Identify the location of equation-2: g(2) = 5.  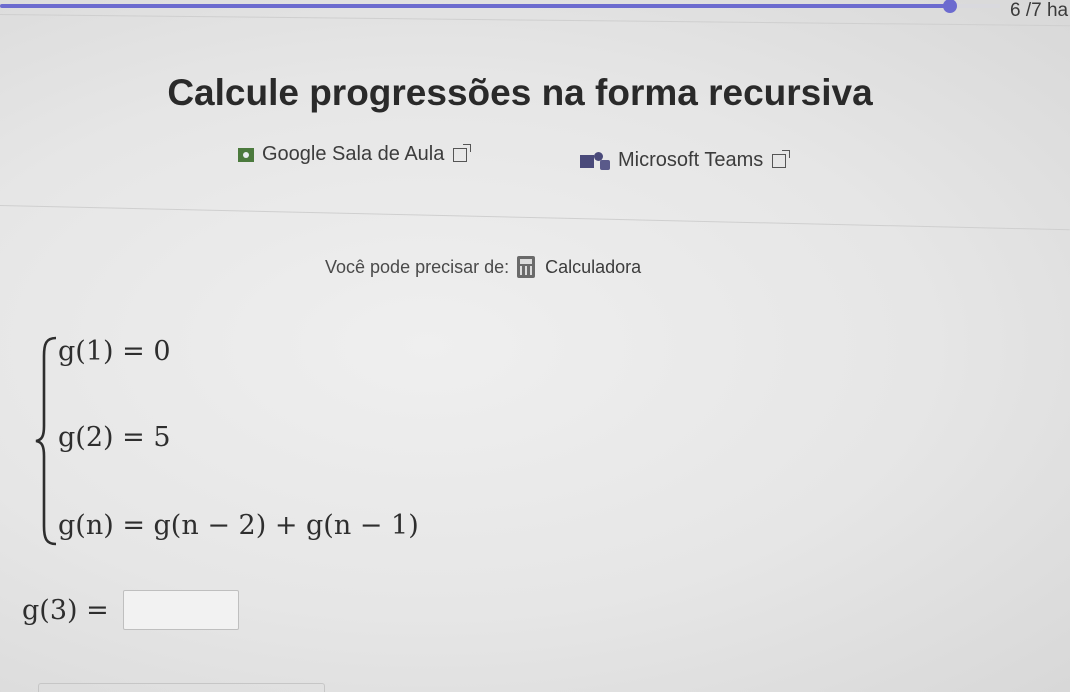
(114, 437).